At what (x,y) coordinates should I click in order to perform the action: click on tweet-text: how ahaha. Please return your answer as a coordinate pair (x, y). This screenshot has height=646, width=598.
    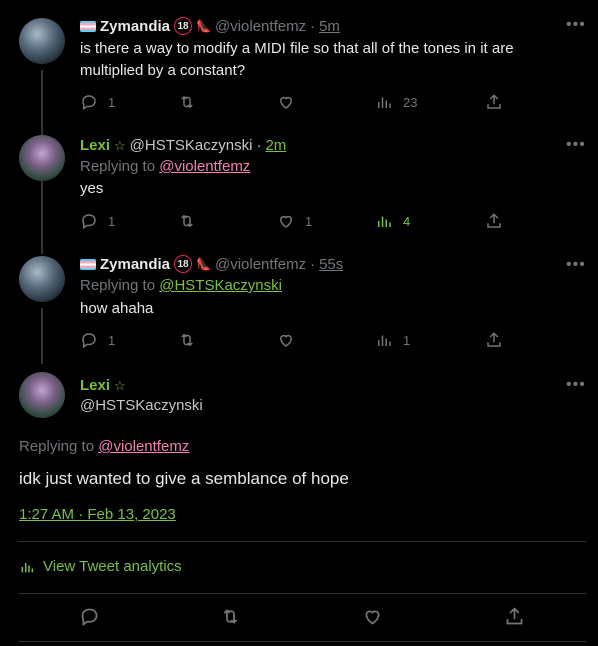
    Looking at the image, I should click on (117, 308).